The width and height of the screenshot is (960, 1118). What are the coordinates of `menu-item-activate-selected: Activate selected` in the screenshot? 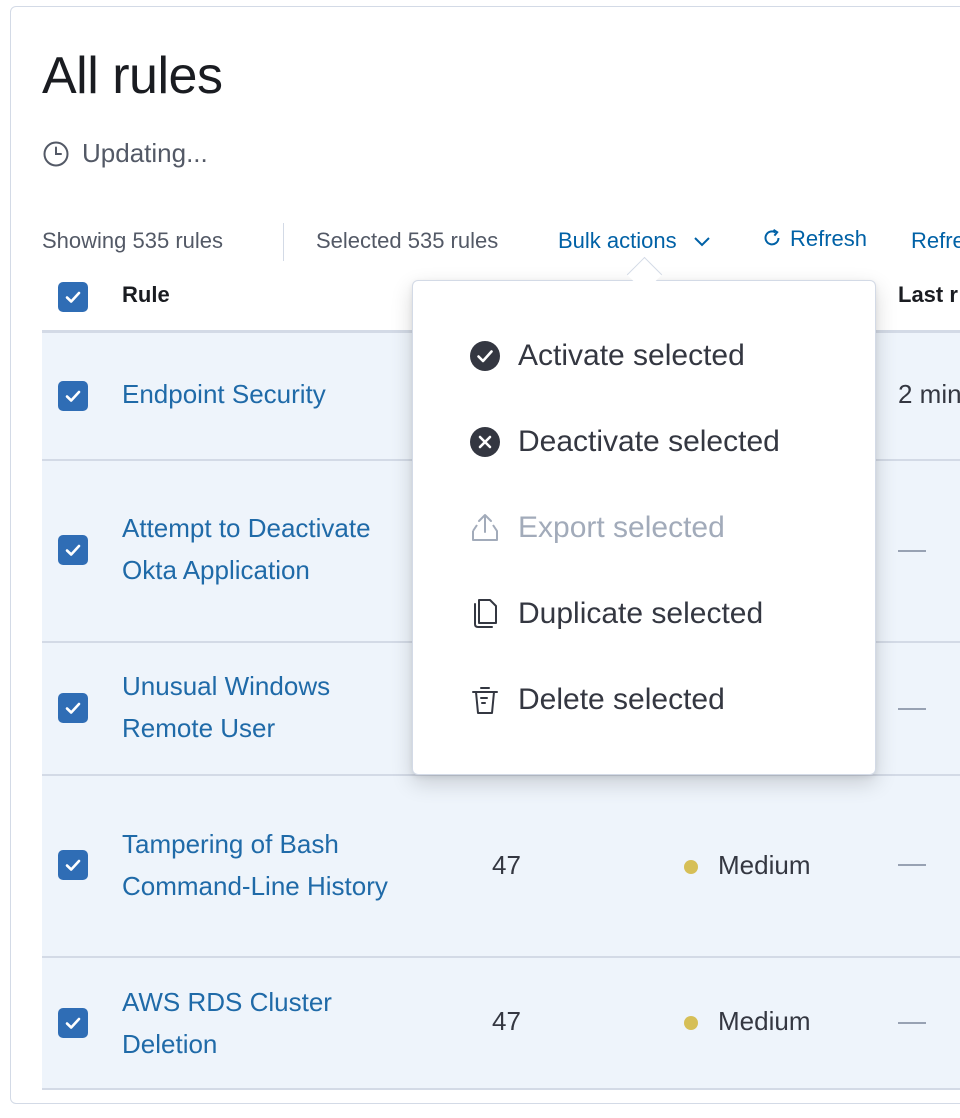 It's located at (606, 356).